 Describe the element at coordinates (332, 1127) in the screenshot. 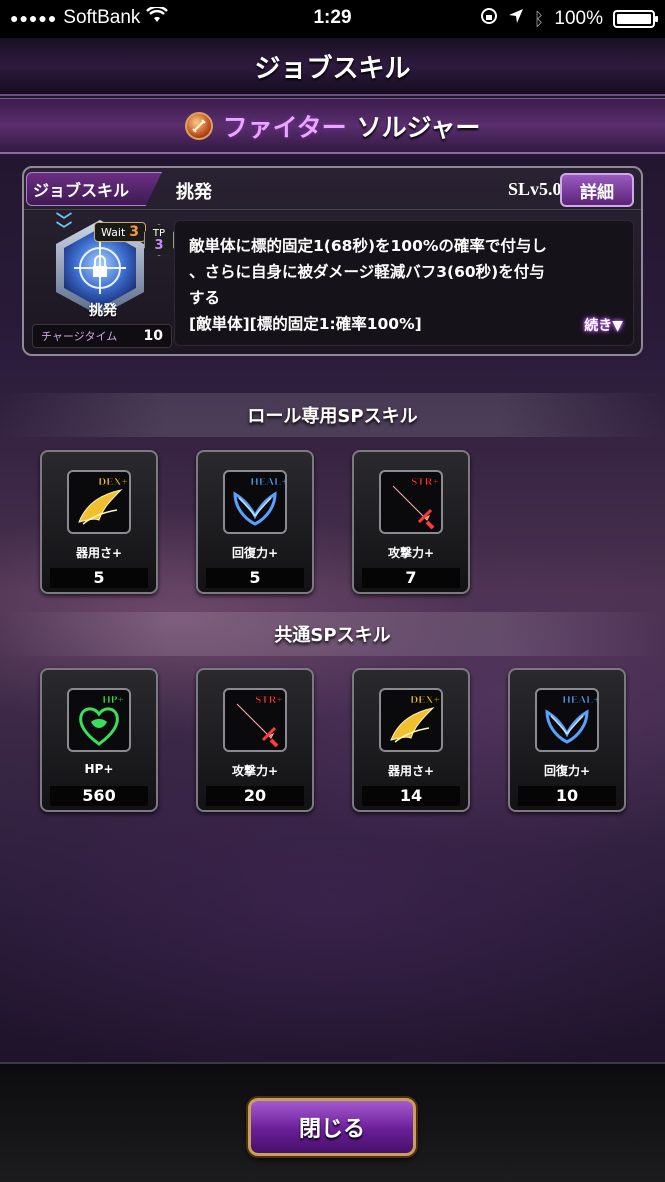

I see `close-button: 閉じる` at that location.